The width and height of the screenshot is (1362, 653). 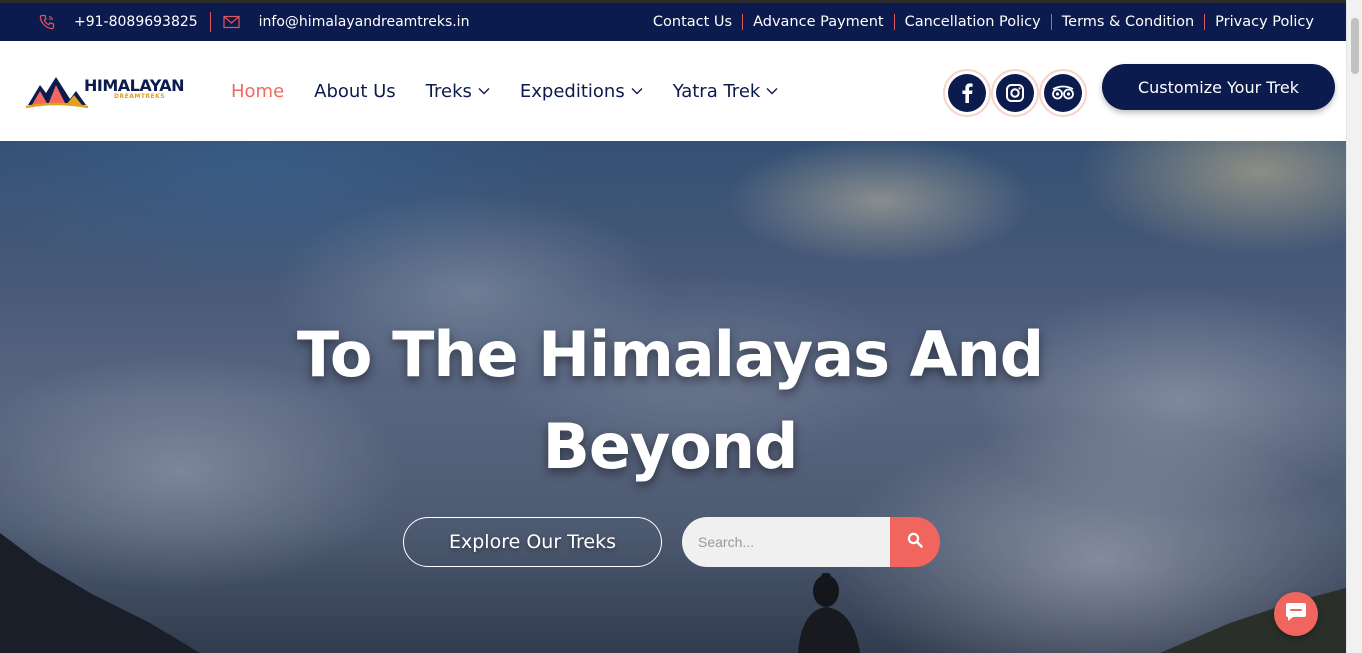 I want to click on search-input, so click(x=786, y=542).